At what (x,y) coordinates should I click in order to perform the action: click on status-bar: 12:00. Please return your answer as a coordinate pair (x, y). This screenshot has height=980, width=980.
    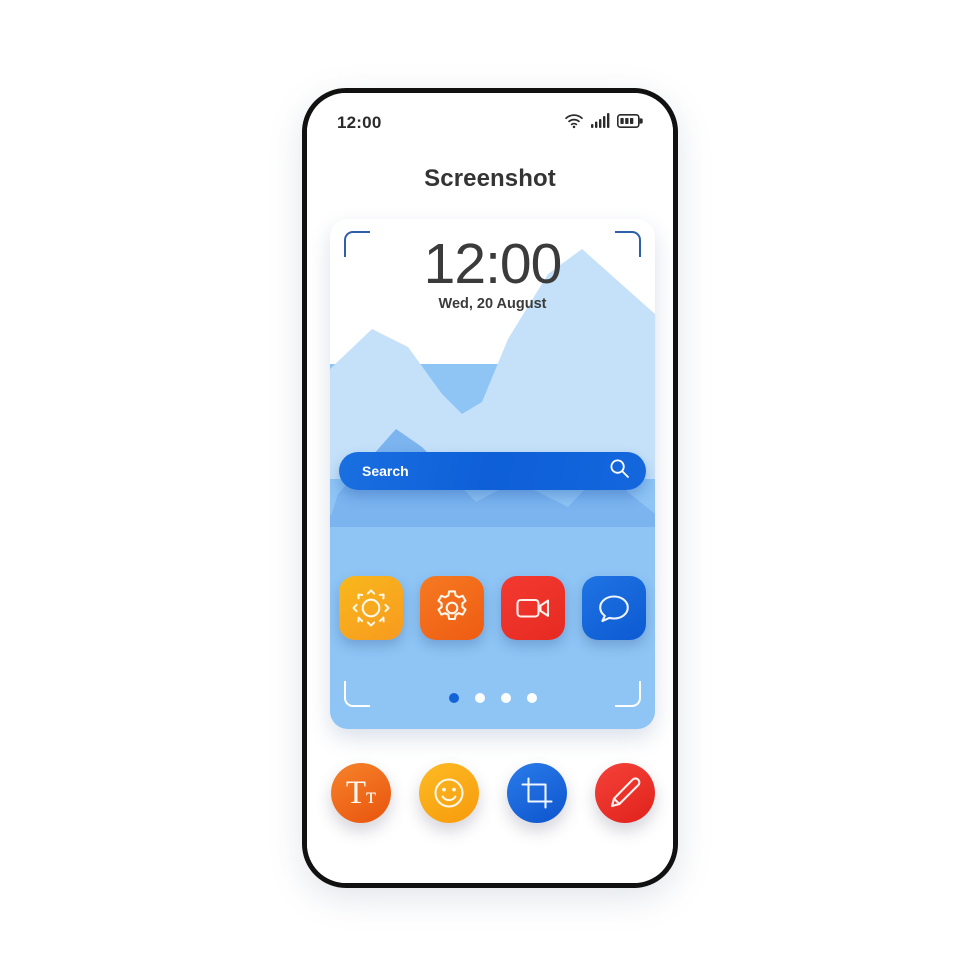
    Looking at the image, I should click on (490, 123).